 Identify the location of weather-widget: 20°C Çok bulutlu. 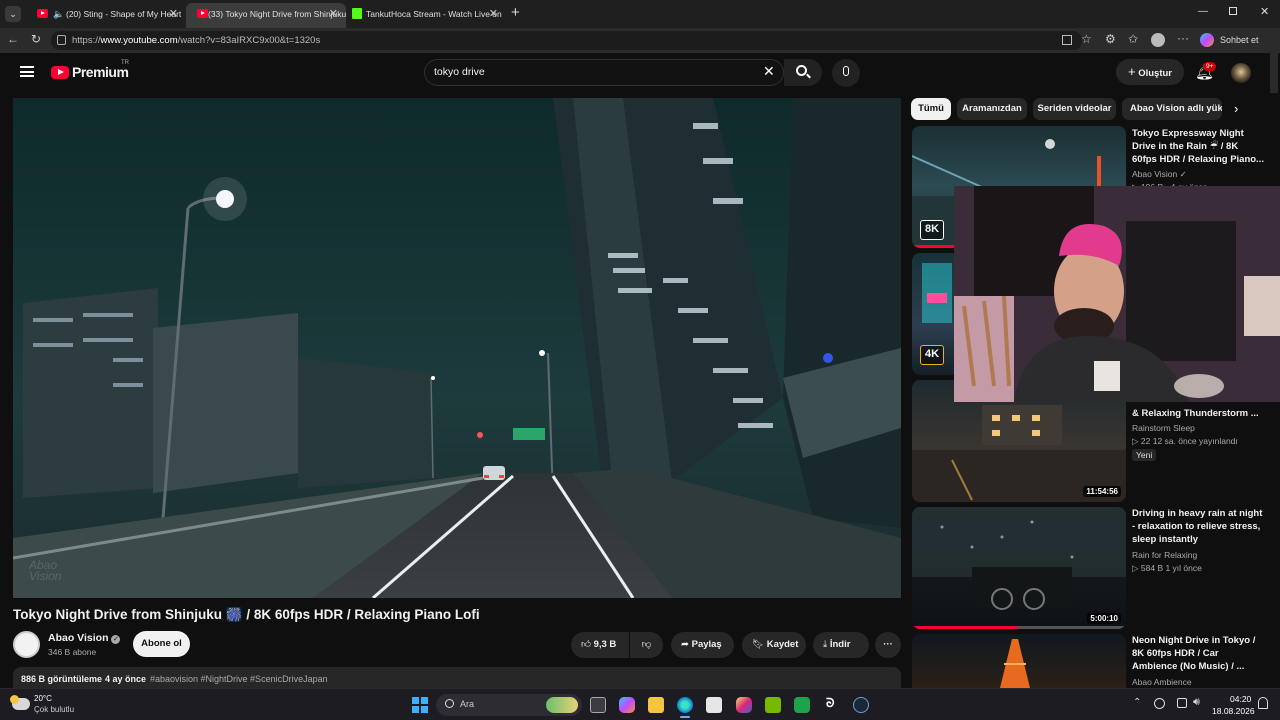
(45, 705).